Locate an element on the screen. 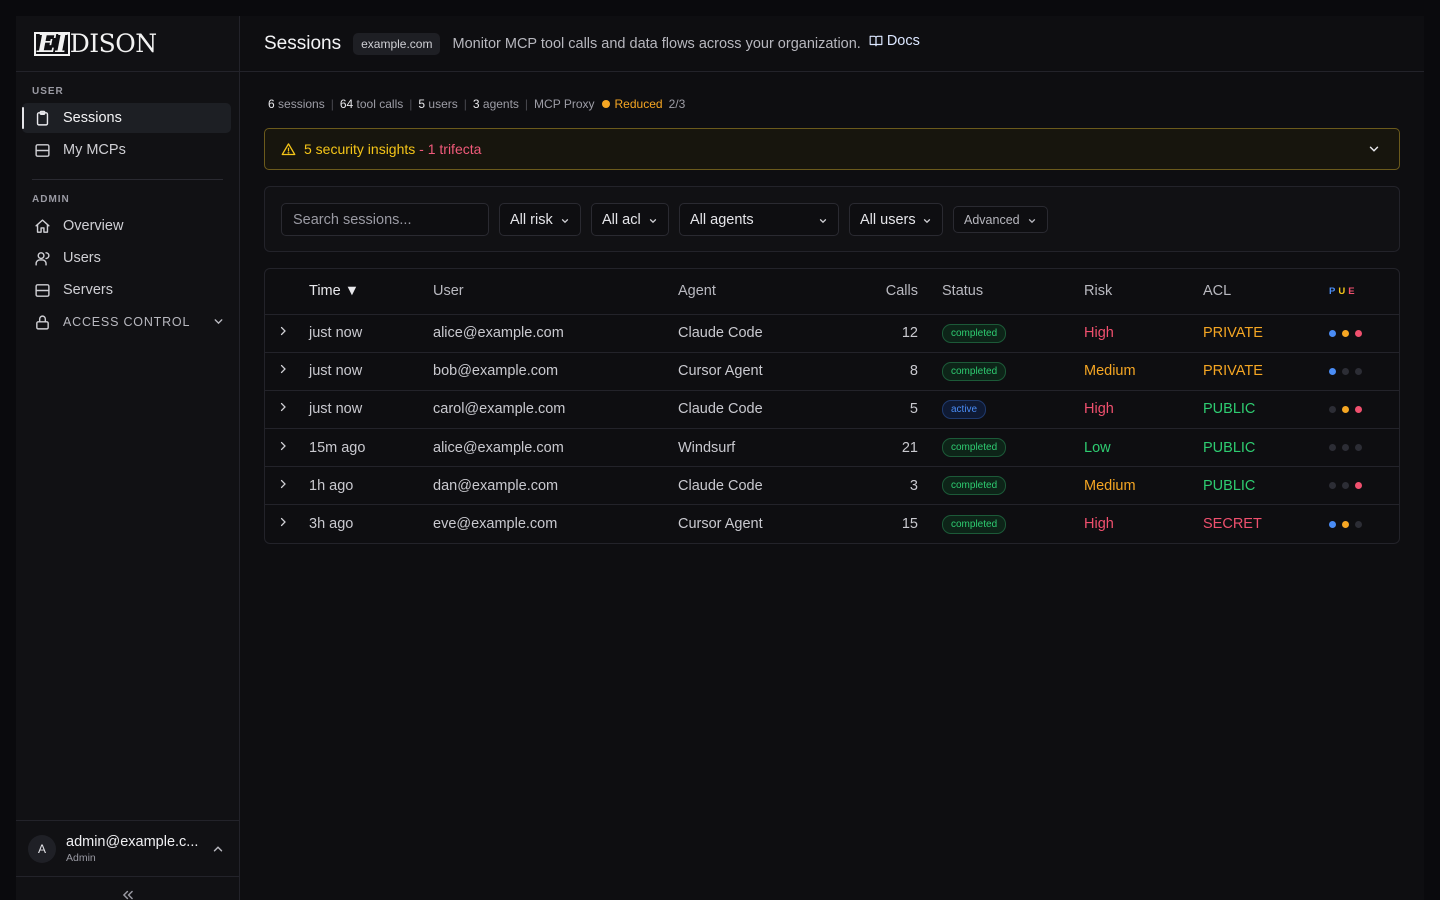 The height and width of the screenshot is (900, 1440). column-header-risk: Risk is located at coordinates (1143, 292).